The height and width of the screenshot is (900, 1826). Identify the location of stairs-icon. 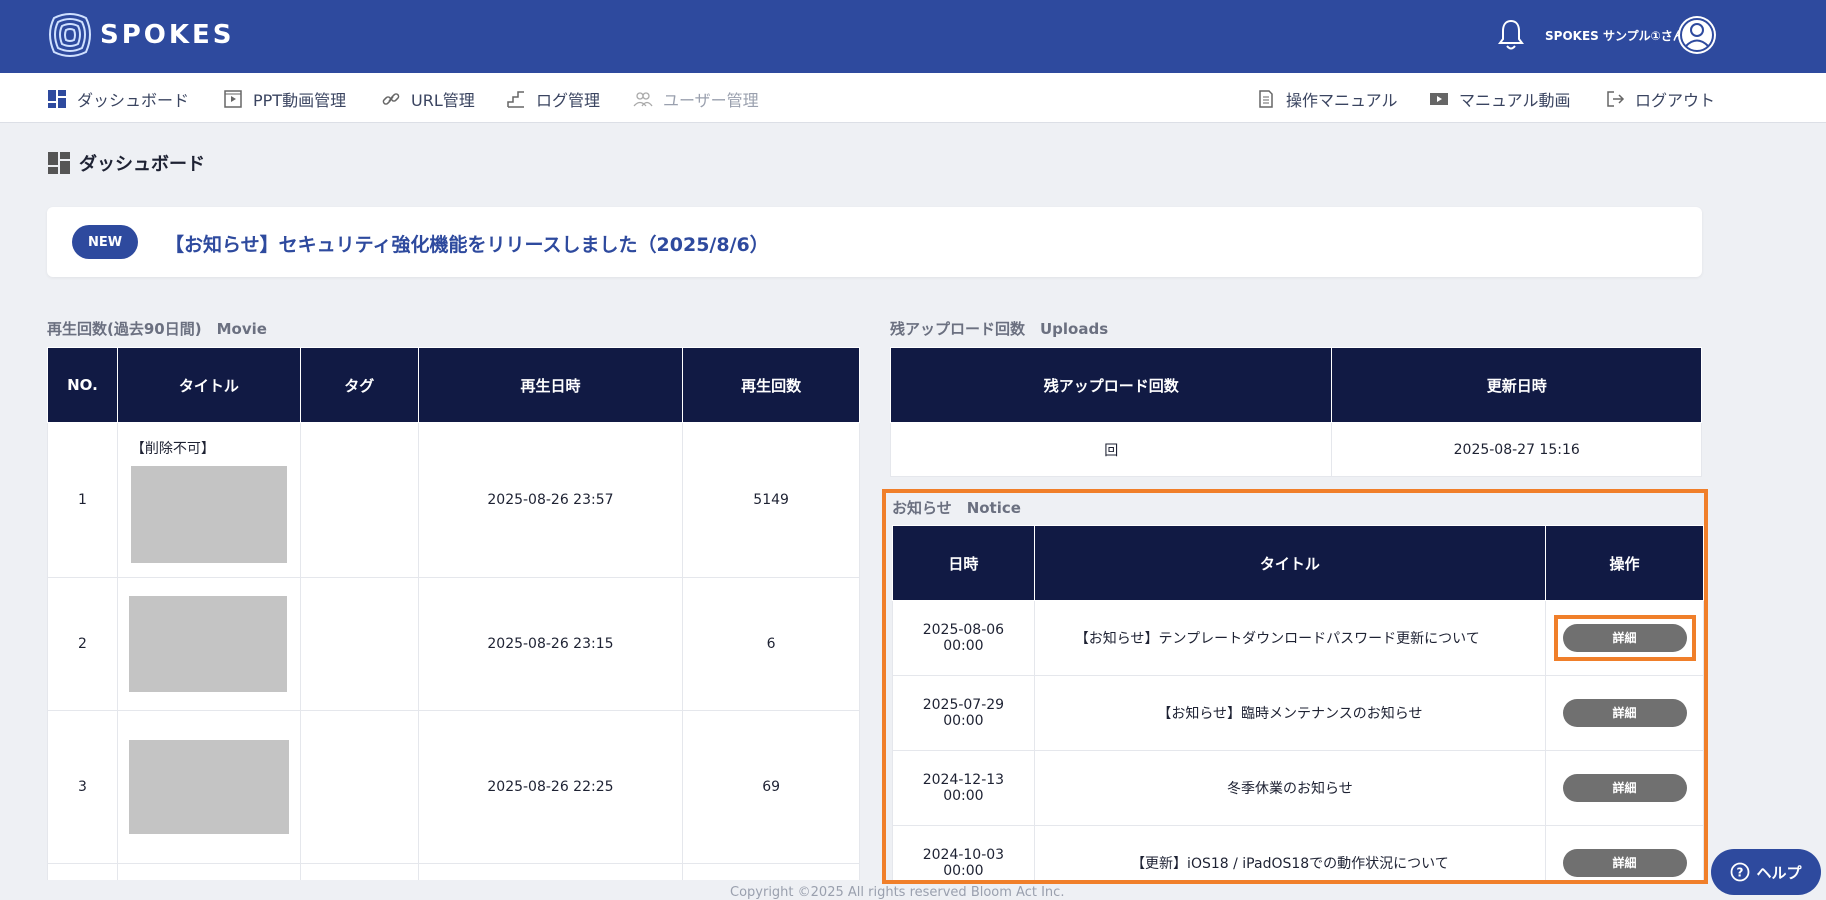
(515, 99).